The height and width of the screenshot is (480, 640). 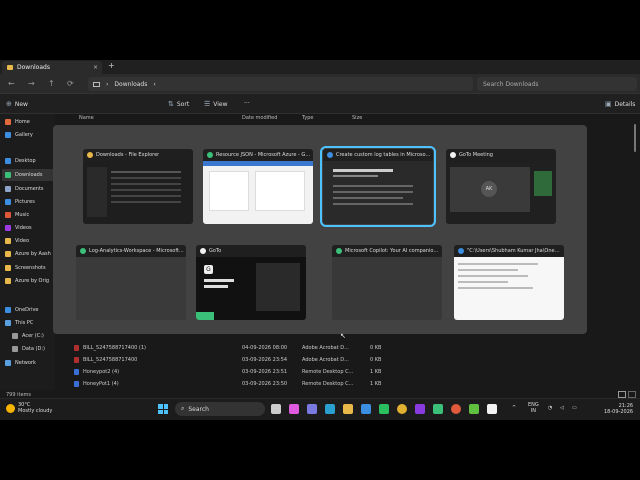 What do you see at coordinates (376, 348) in the screenshot?
I see `file-size: 0 KB` at bounding box center [376, 348].